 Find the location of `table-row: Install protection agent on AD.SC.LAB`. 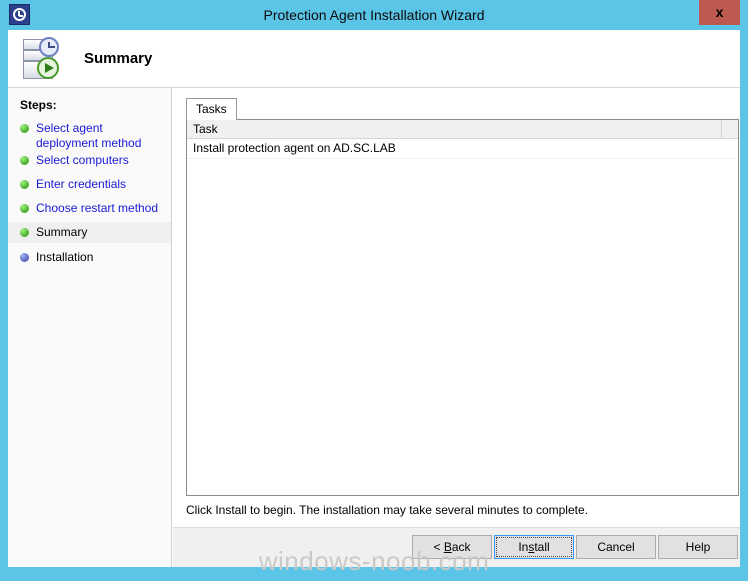

table-row: Install protection agent on AD.SC.LAB is located at coordinates (462, 149).